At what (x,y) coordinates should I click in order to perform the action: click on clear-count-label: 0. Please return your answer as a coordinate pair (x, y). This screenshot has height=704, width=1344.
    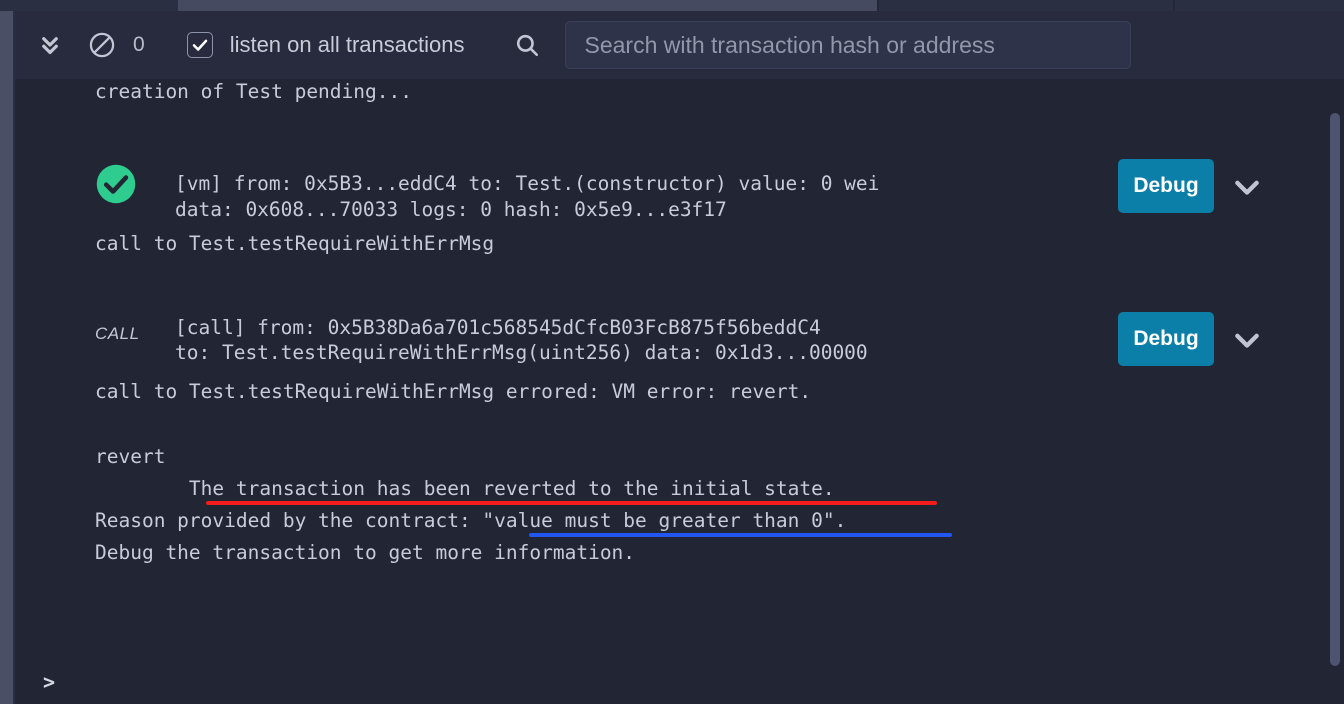
    Looking at the image, I should click on (139, 44).